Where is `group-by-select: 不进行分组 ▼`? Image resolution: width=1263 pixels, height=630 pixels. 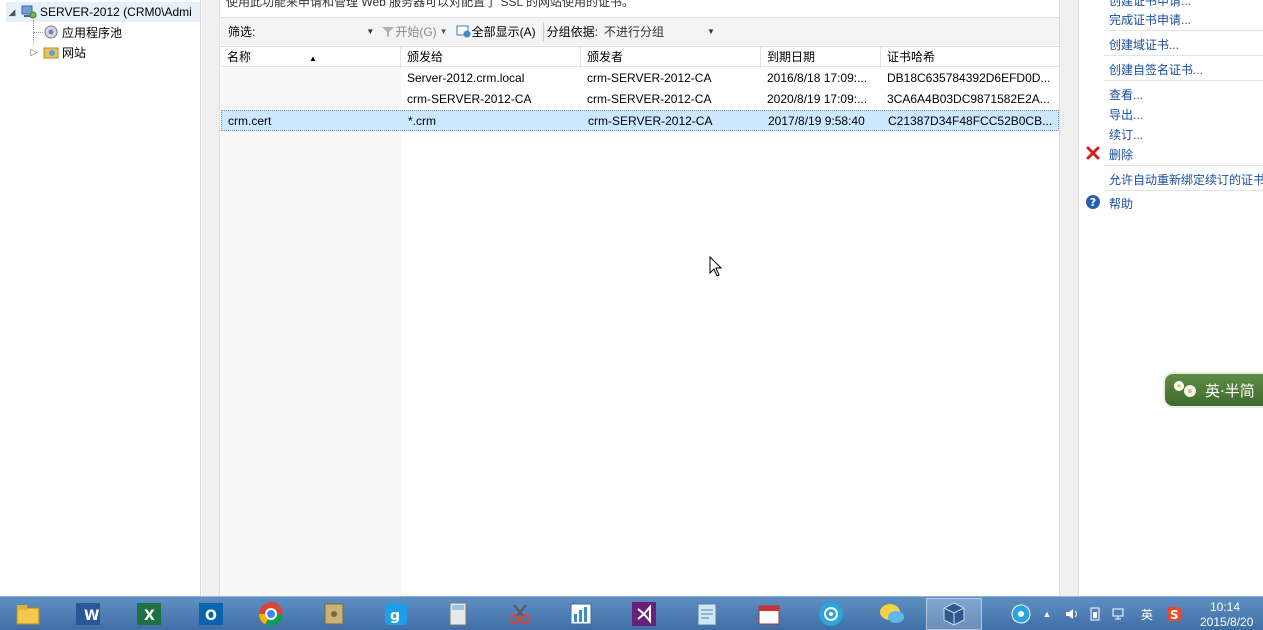
group-by-select: 不进行分组 ▼ is located at coordinates (659, 32).